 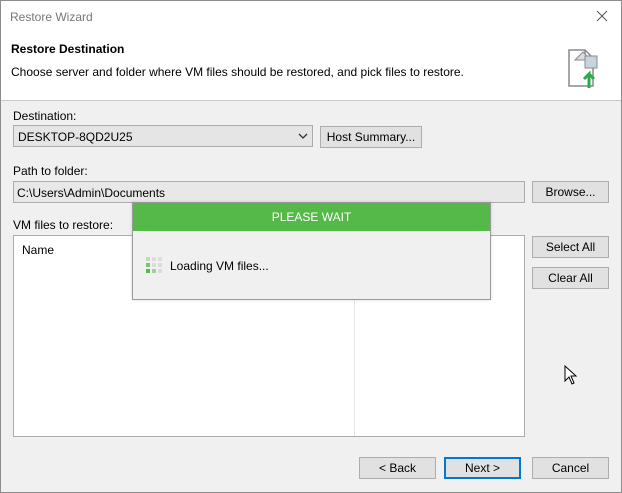 I want to click on restore-document-icon, so click(x=587, y=68).